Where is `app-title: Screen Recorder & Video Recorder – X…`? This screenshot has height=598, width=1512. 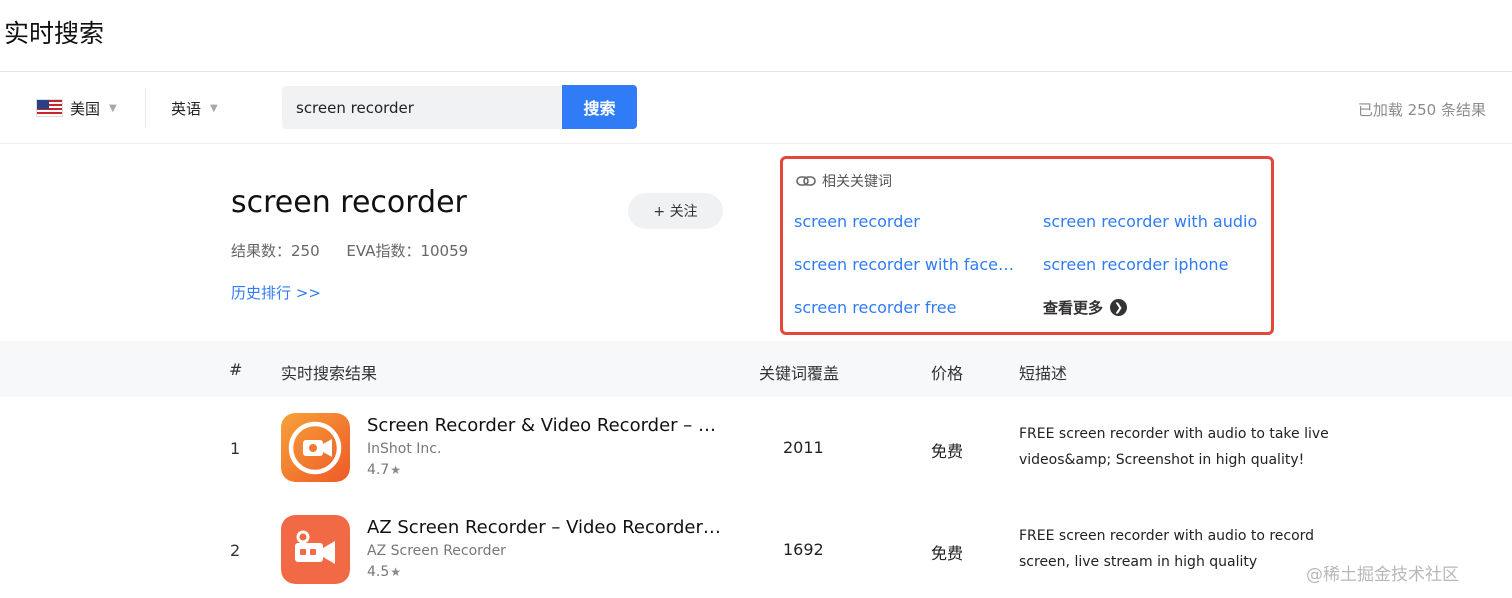 app-title: Screen Recorder & Video Recorder – X… is located at coordinates (544, 425).